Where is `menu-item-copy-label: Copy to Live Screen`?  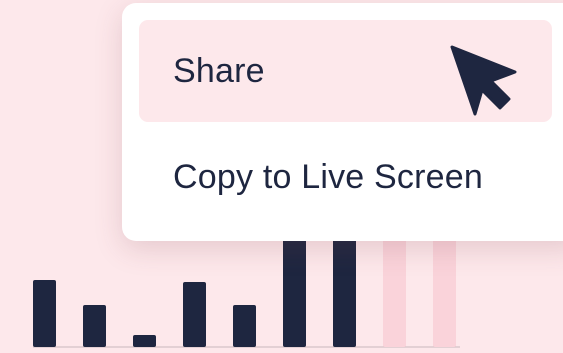
menu-item-copy-label: Copy to Live Screen is located at coordinates (328, 176).